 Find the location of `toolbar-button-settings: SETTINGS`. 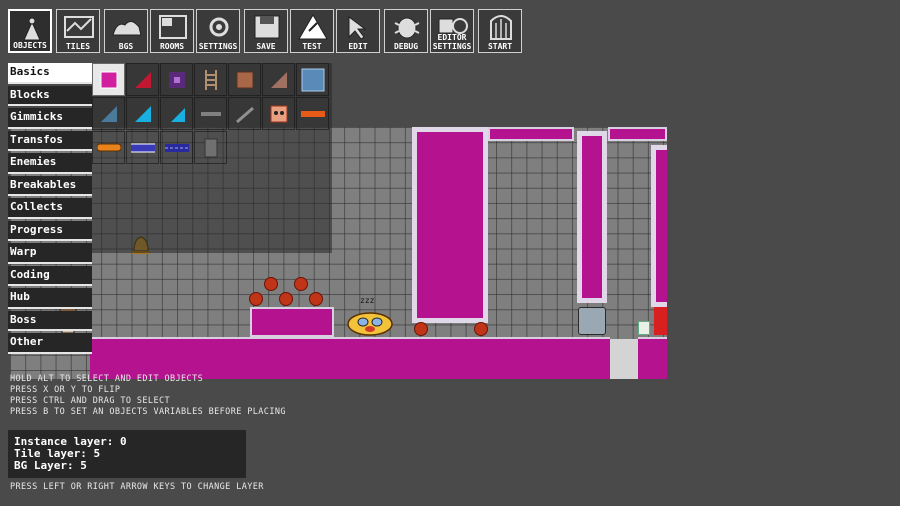

toolbar-button-settings: SETTINGS is located at coordinates (218, 31).